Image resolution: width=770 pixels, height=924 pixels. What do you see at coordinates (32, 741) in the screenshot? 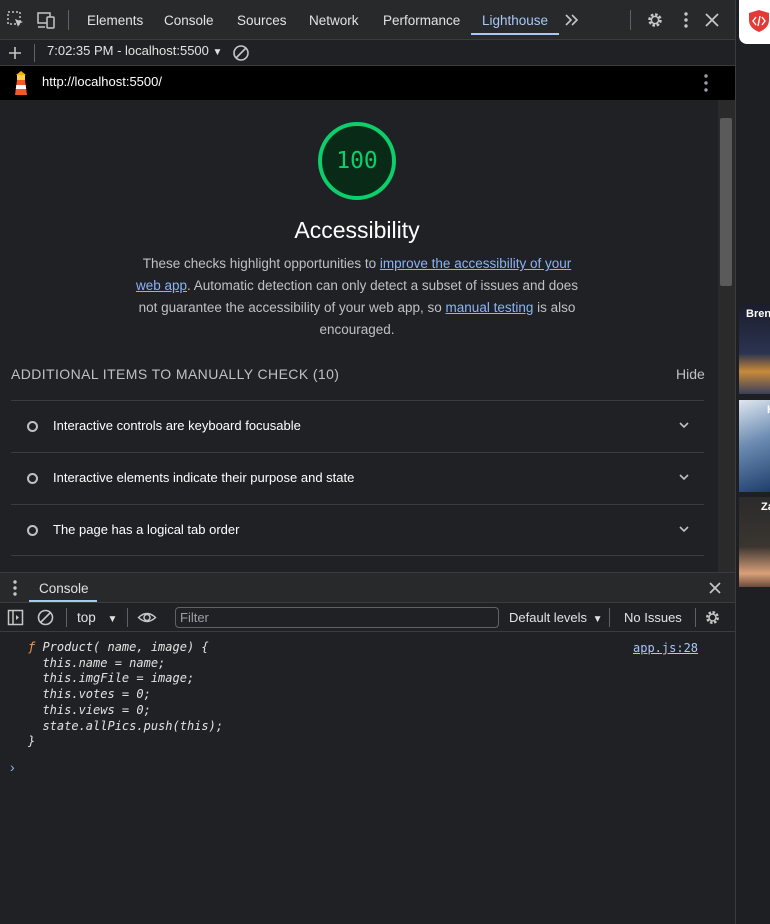
I see `code-line: }` at bounding box center [32, 741].